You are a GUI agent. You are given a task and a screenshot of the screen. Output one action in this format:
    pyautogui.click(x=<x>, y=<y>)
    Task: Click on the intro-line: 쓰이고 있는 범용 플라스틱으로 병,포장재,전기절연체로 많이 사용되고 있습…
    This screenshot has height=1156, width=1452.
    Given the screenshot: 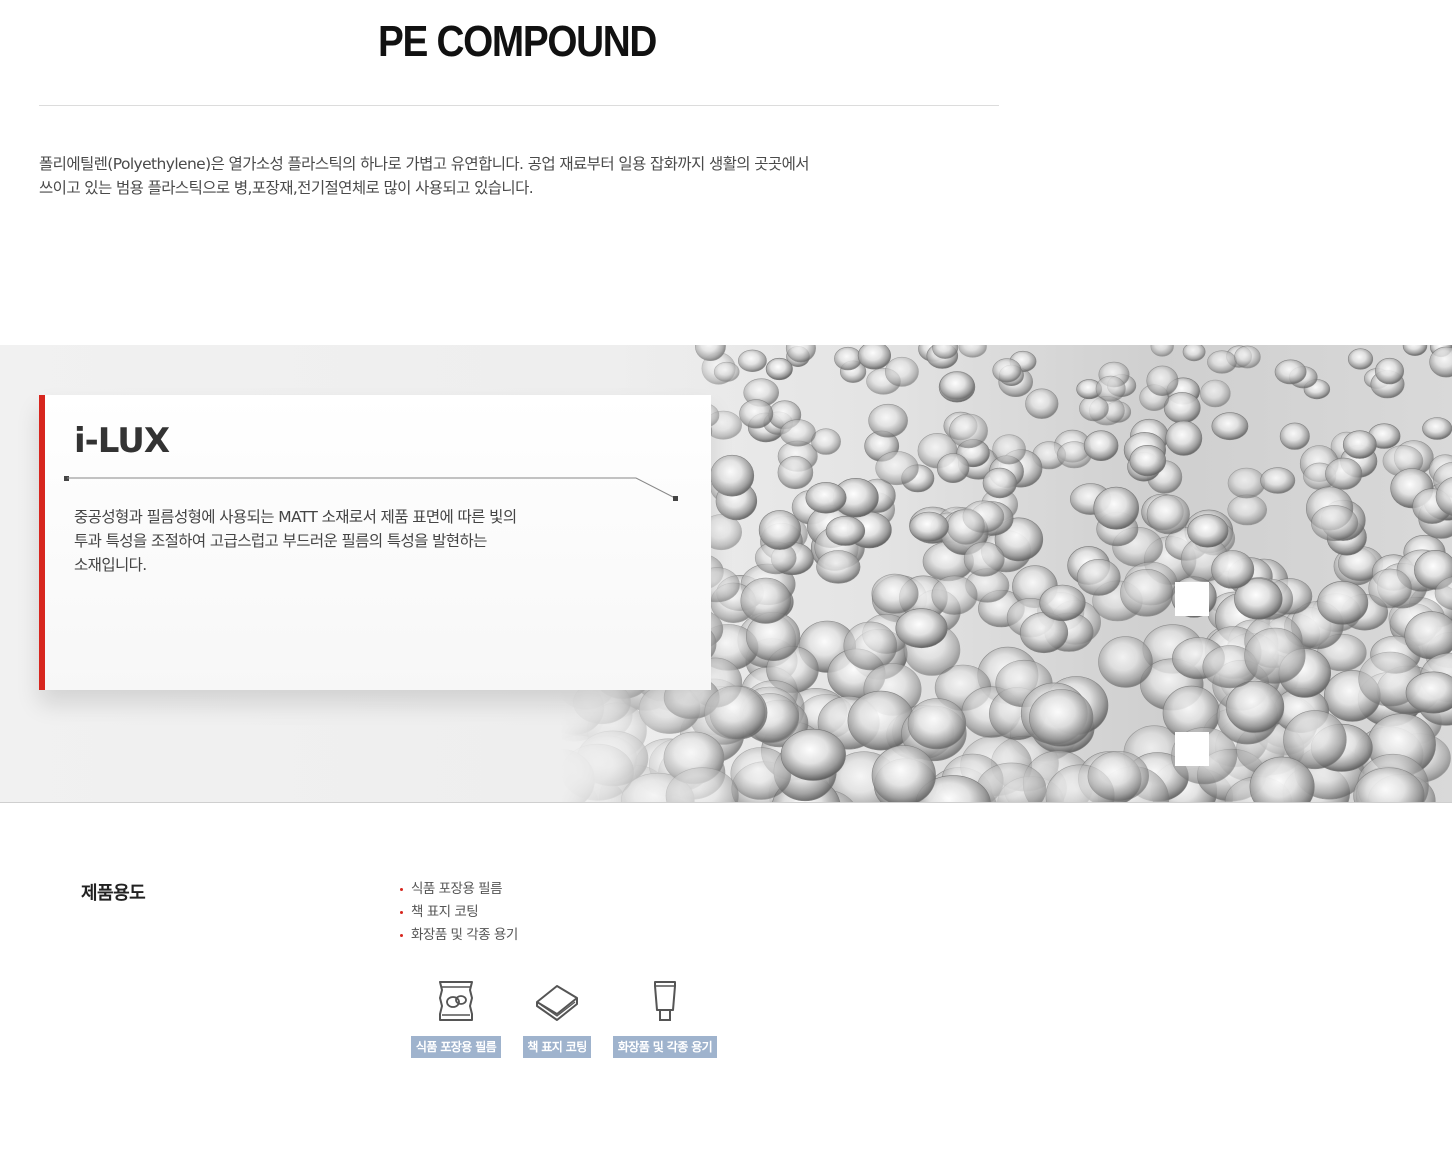 What is the action you would take?
    pyautogui.click(x=286, y=188)
    